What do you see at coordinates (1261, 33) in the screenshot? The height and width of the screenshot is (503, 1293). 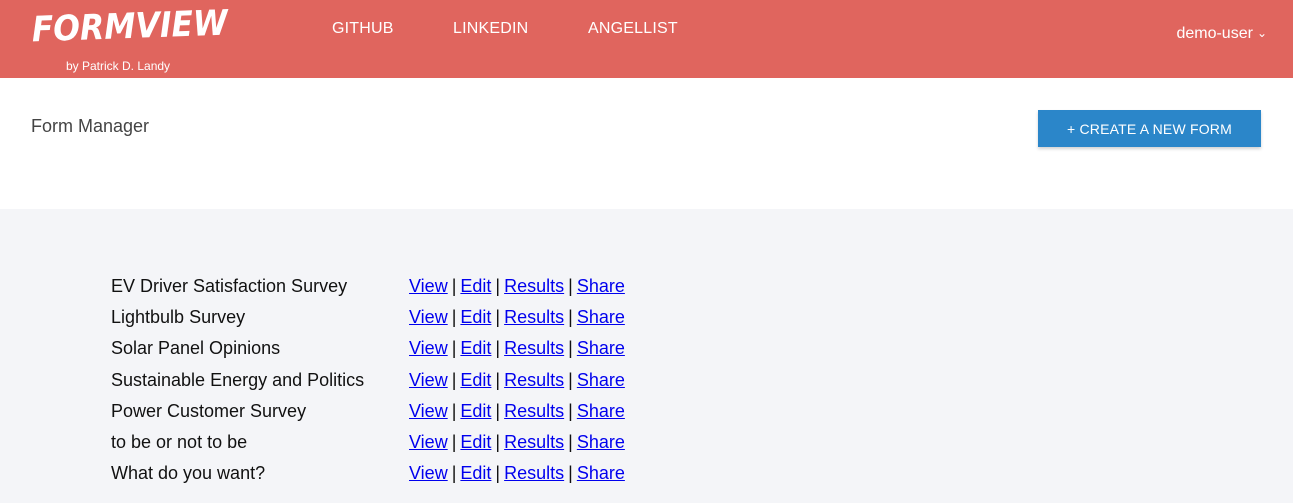 I see `chevron-down-icon: ⌄` at bounding box center [1261, 33].